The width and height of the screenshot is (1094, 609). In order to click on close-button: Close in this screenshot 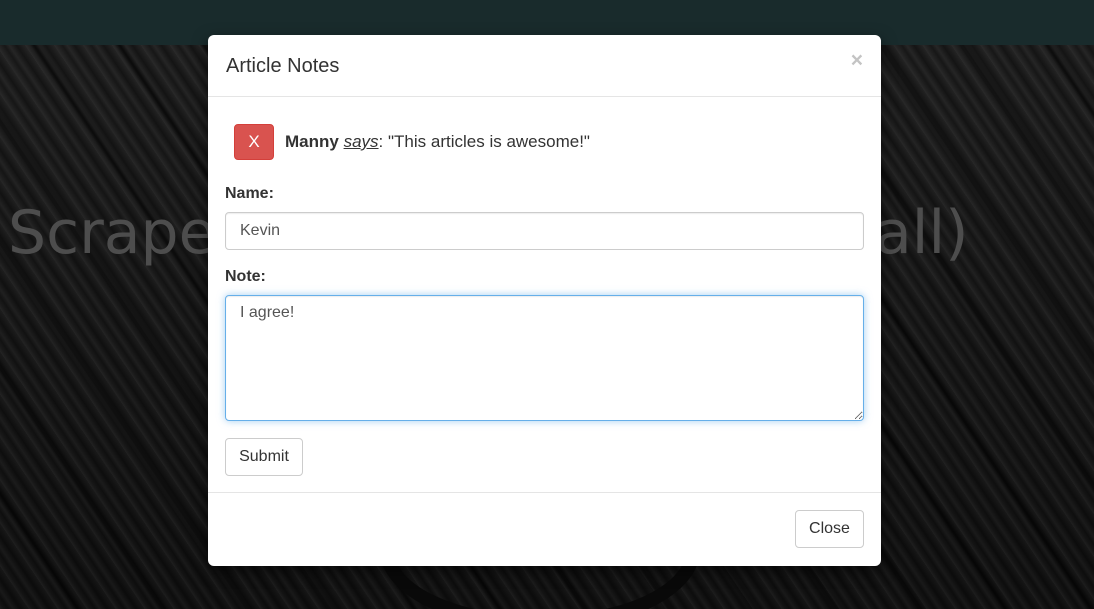, I will do `click(829, 529)`.